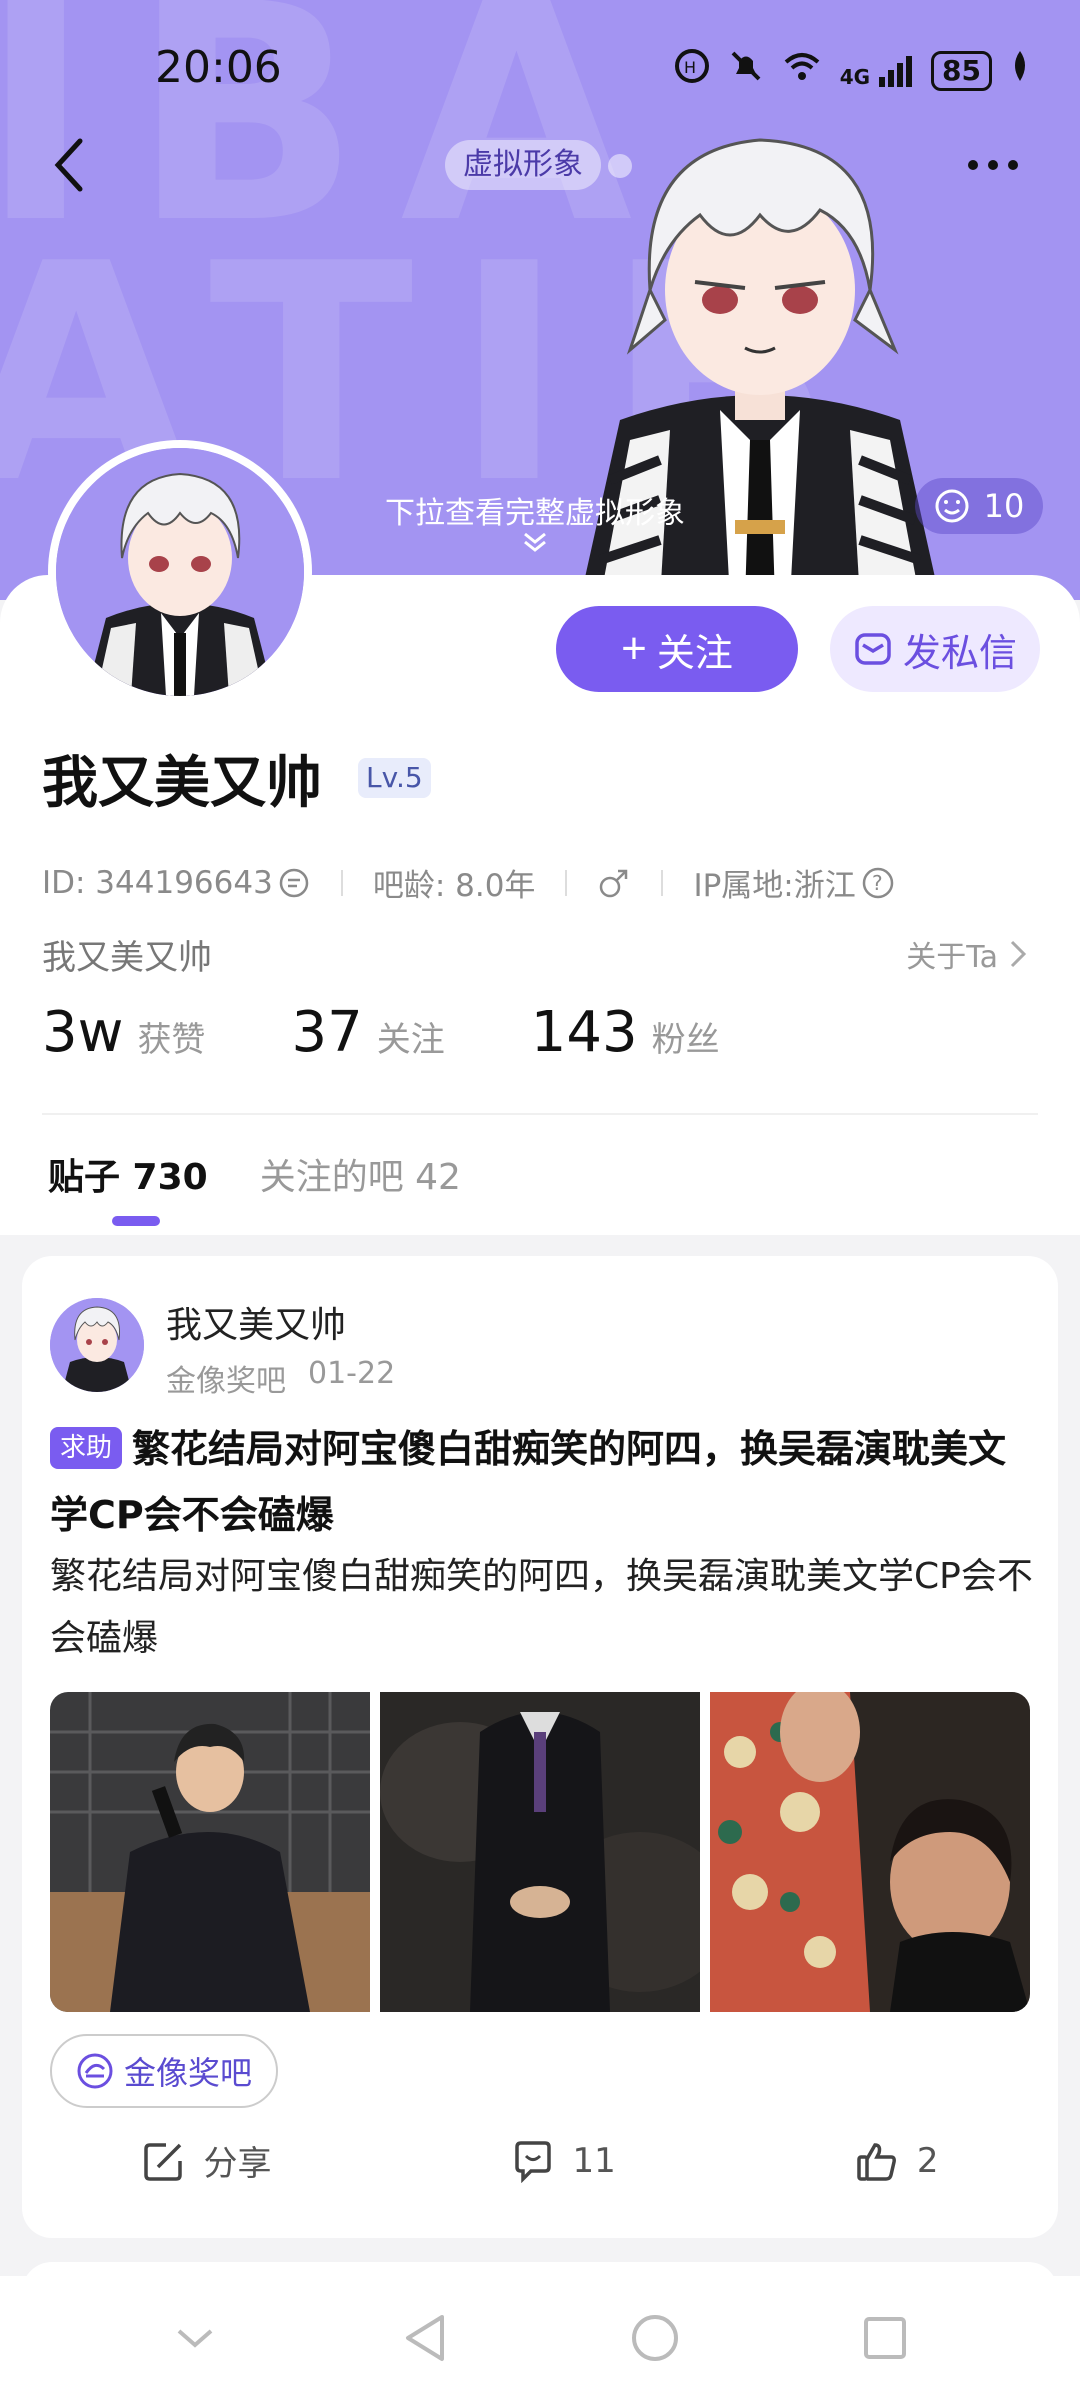 The image size is (1080, 2400). What do you see at coordinates (352, 1373) in the screenshot?
I see `post-date: 01-22` at bounding box center [352, 1373].